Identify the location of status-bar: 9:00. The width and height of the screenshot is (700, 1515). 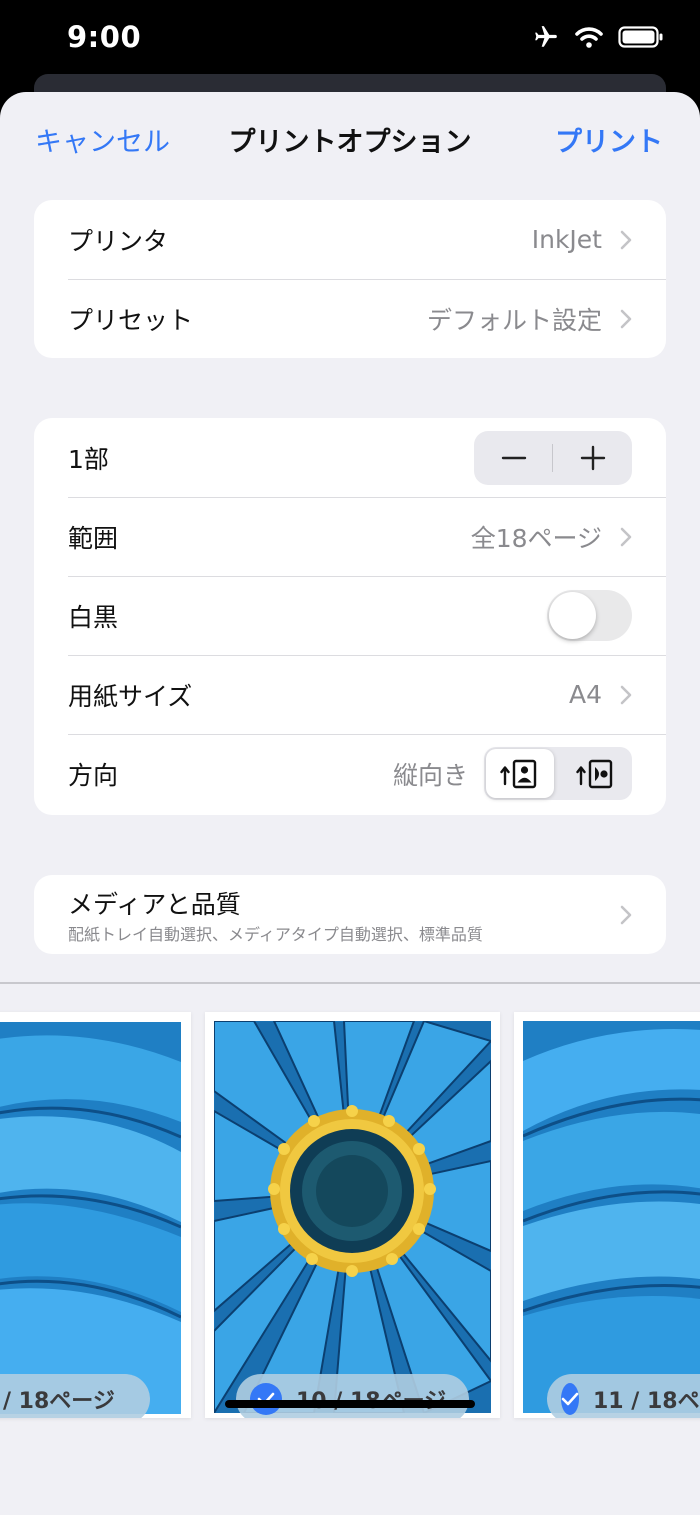
(350, 37).